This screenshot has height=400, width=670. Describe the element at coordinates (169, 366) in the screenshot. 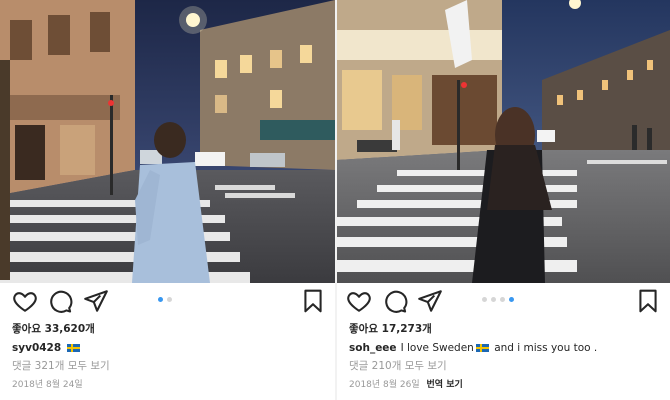

I see `view-all-comments-link: 댓글 321개 모두 보기` at that location.